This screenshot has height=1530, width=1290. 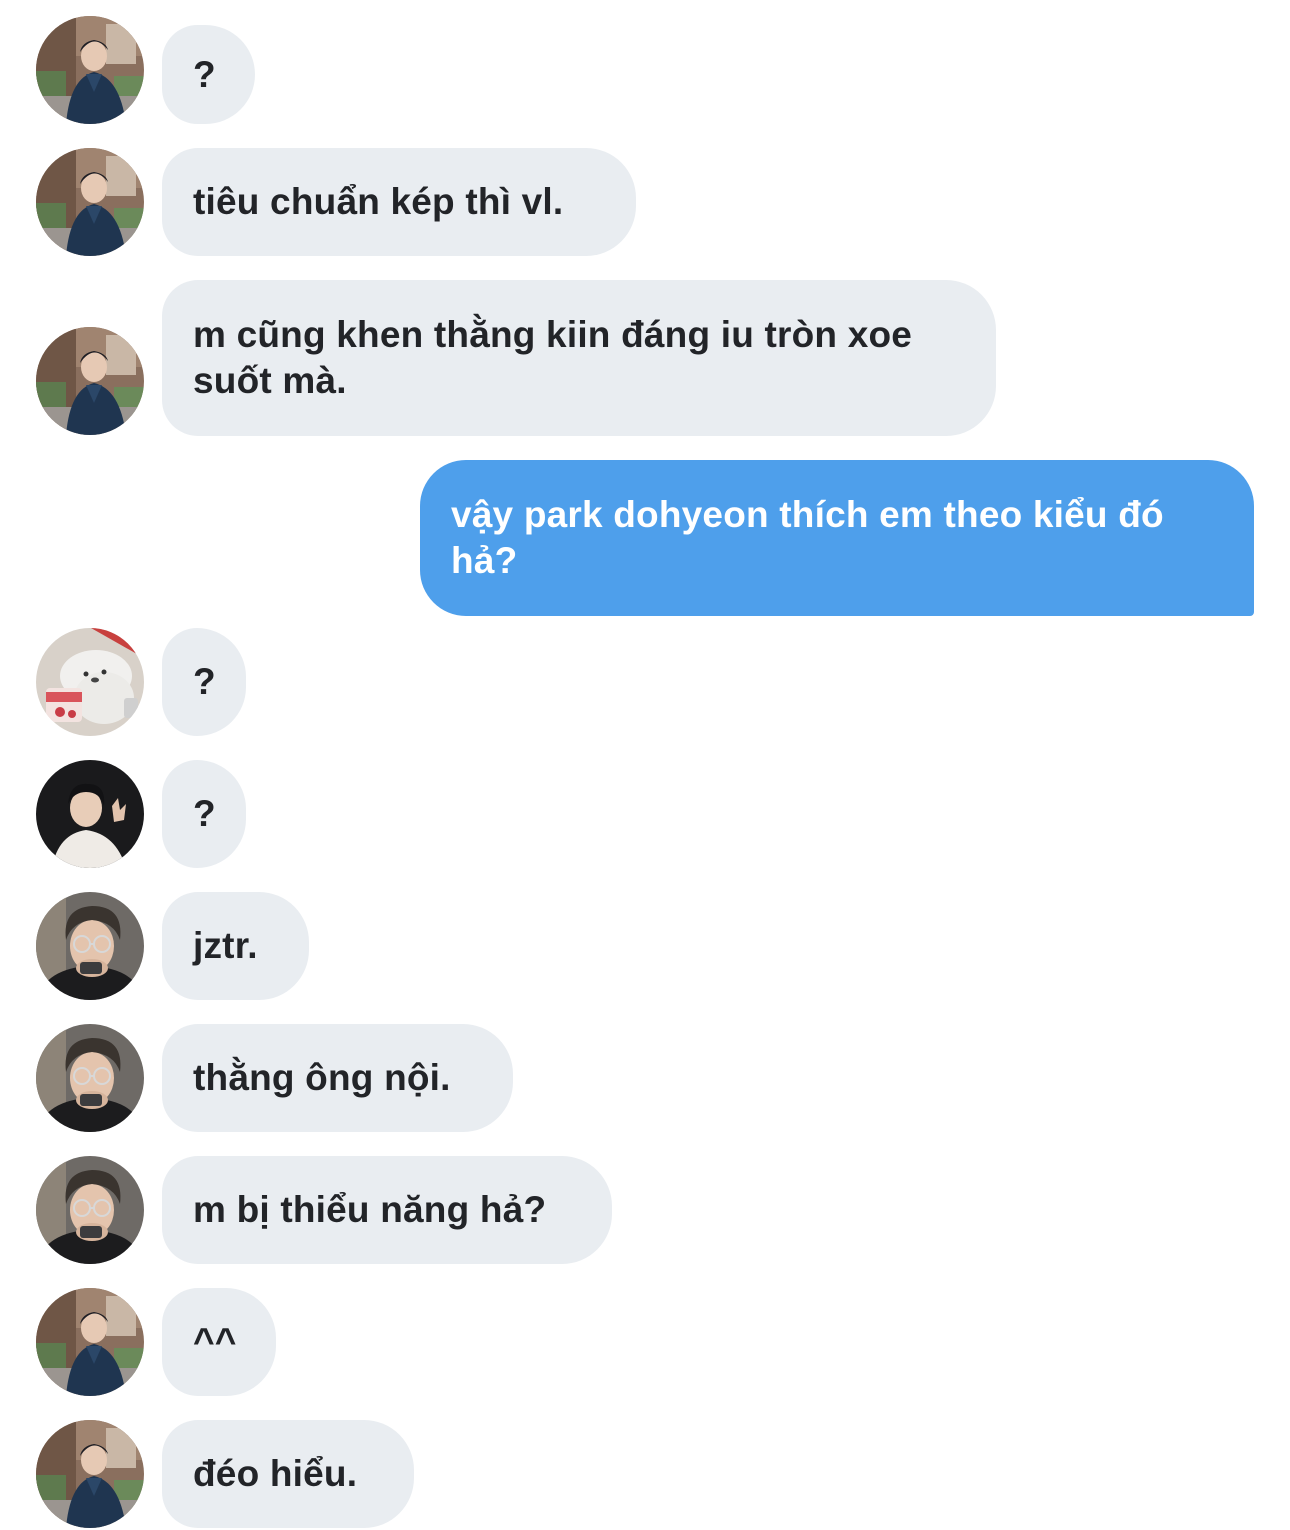 I want to click on message-bubble-incoming: thằng ông nội., so click(x=337, y=1078).